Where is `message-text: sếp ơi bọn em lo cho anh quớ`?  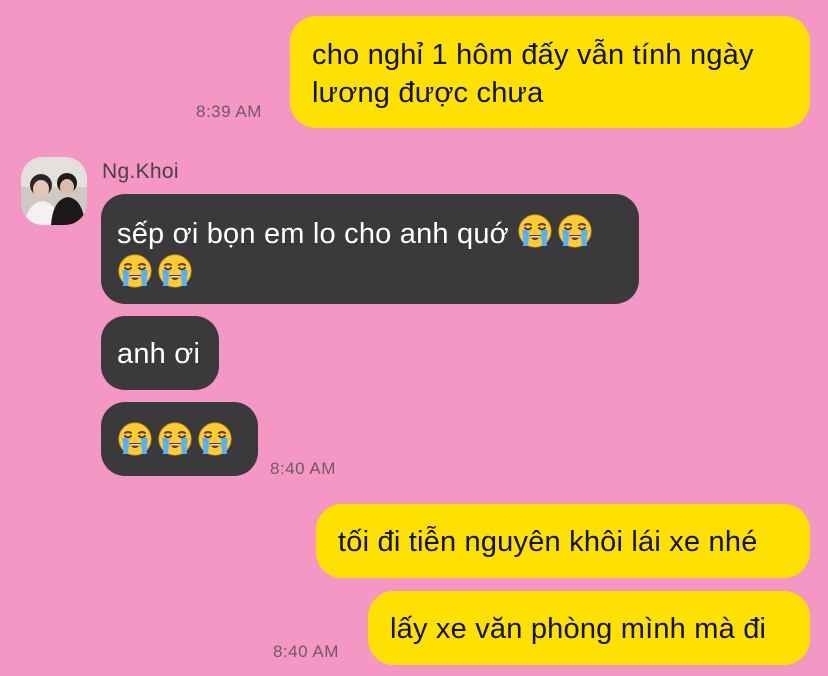 message-text: sếp ơi bọn em lo cho anh quớ is located at coordinates (313, 234).